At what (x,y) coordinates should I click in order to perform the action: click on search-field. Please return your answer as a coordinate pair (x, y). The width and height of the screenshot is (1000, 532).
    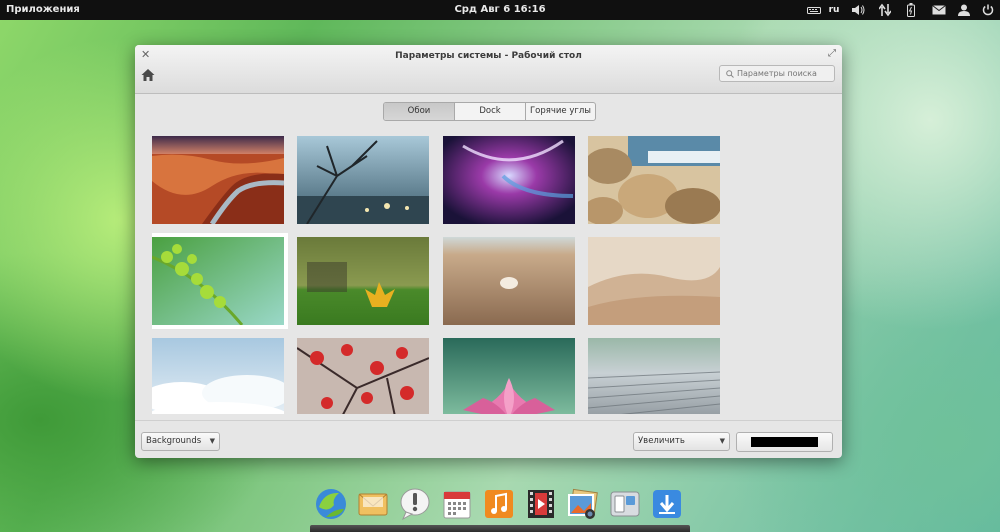
    Looking at the image, I should click on (777, 73).